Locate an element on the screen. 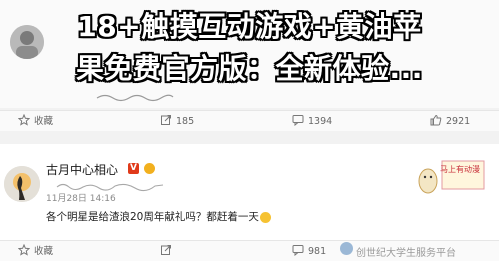 This screenshot has height=262, width=499. post-timestamp: 11月28日 14:16 is located at coordinates (81, 199).